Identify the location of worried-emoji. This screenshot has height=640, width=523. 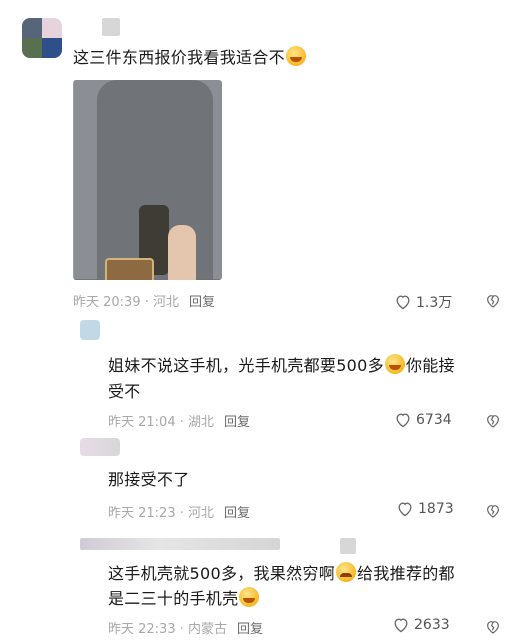
(346, 572).